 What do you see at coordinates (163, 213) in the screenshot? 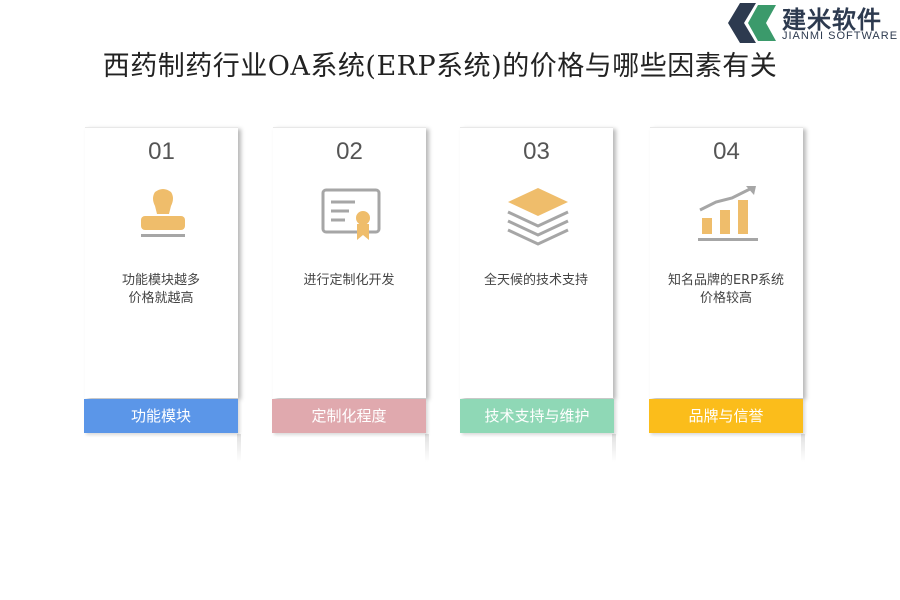
I see `stamp-icon` at bounding box center [163, 213].